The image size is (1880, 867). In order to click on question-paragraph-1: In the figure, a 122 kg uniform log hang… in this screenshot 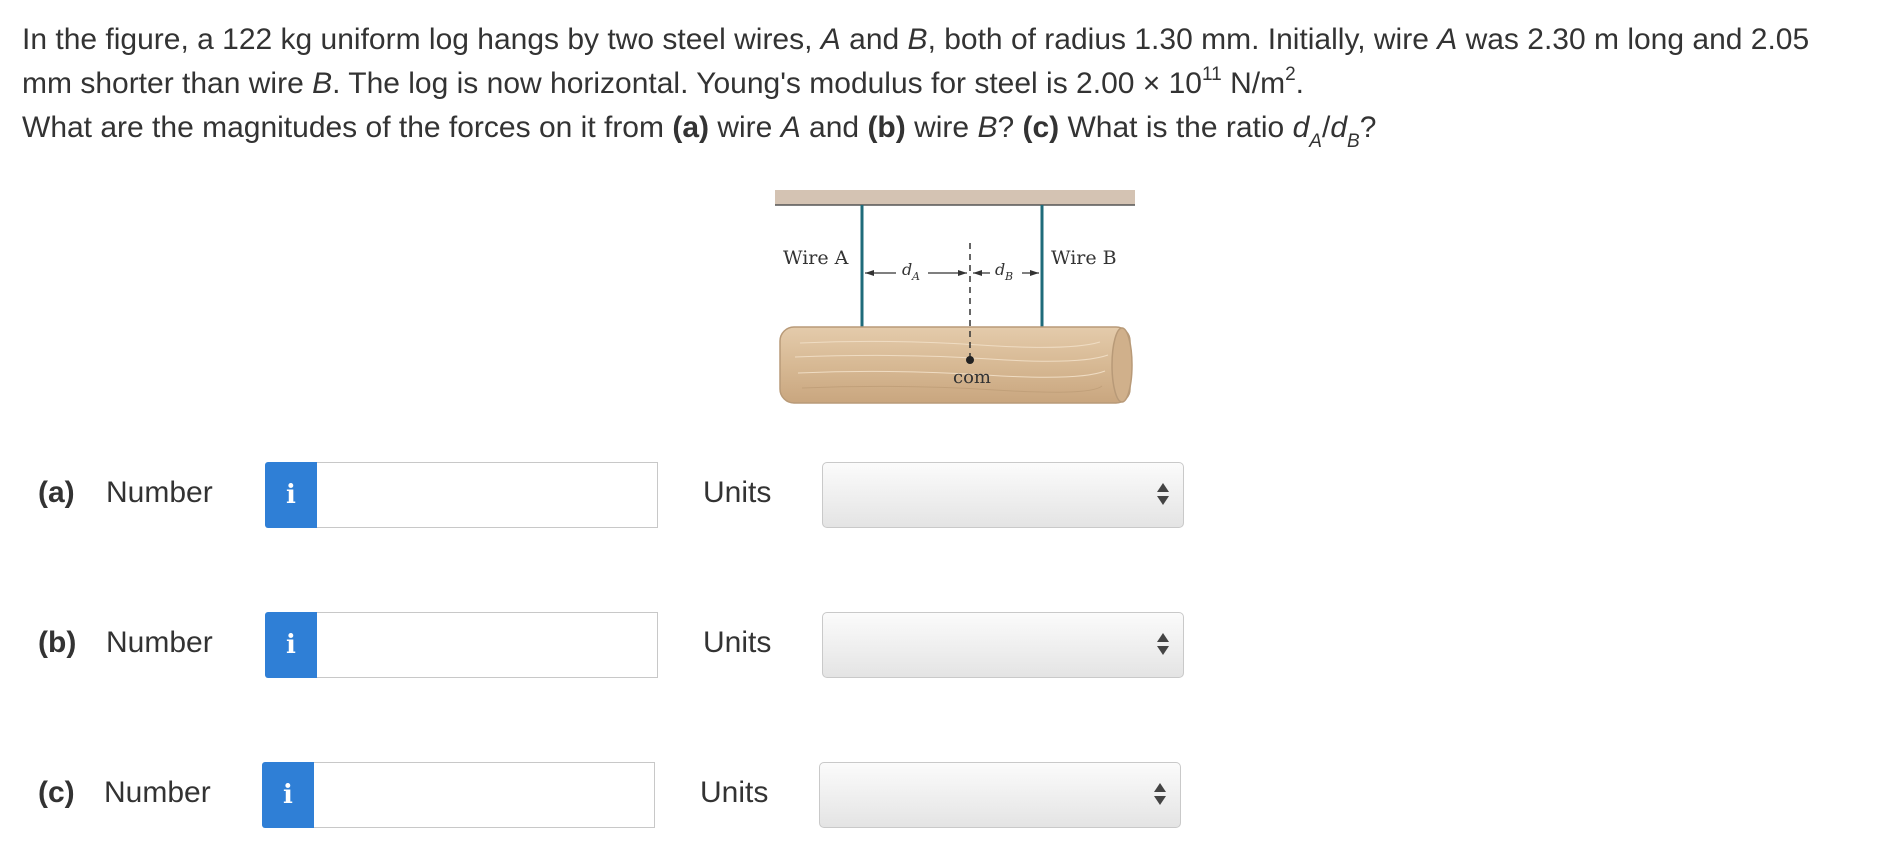, I will do `click(916, 61)`.